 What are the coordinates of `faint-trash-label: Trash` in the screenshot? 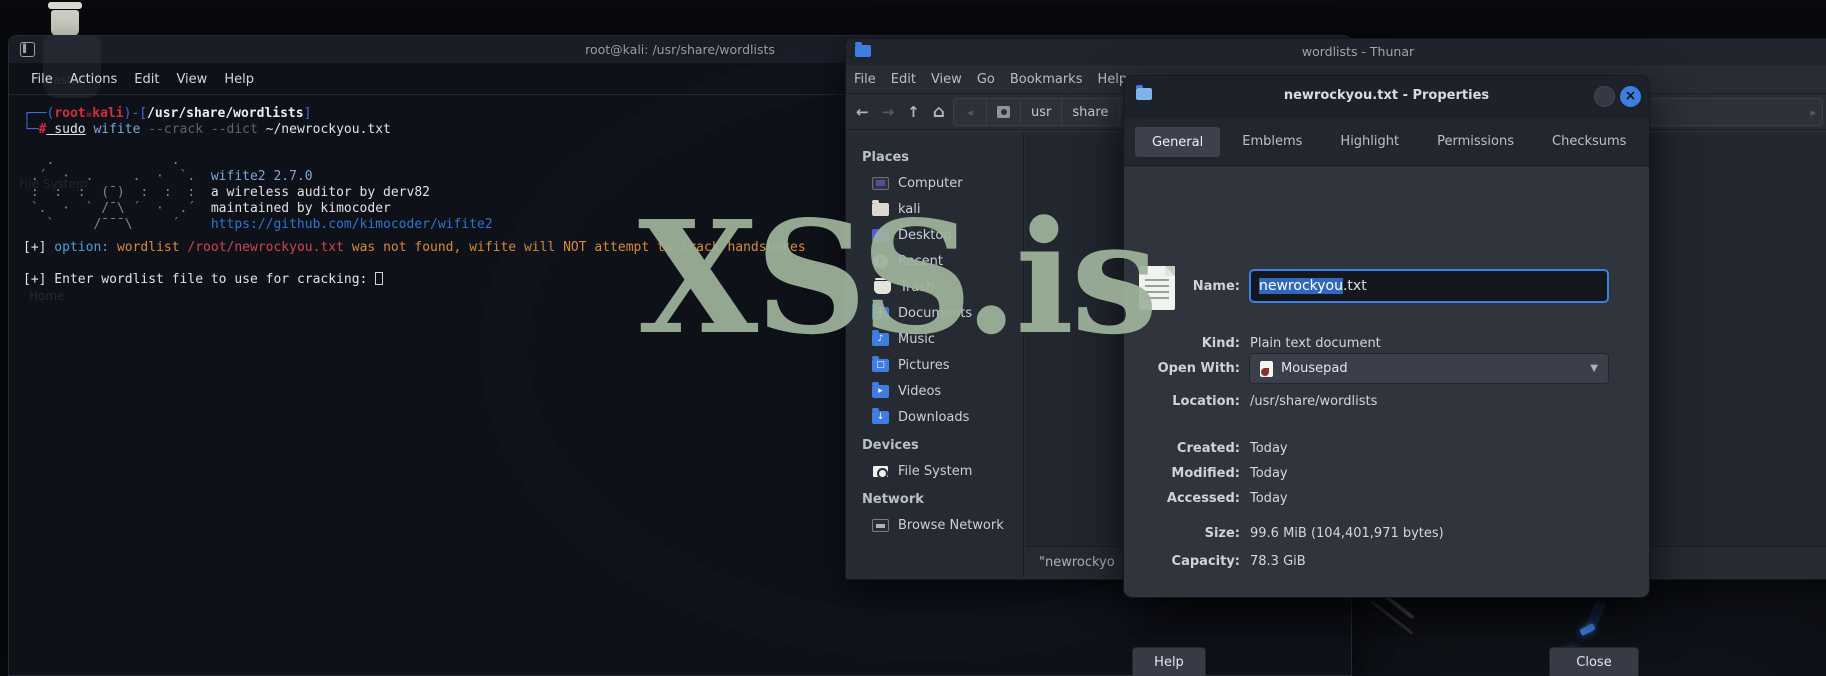 It's located at (59, 80).